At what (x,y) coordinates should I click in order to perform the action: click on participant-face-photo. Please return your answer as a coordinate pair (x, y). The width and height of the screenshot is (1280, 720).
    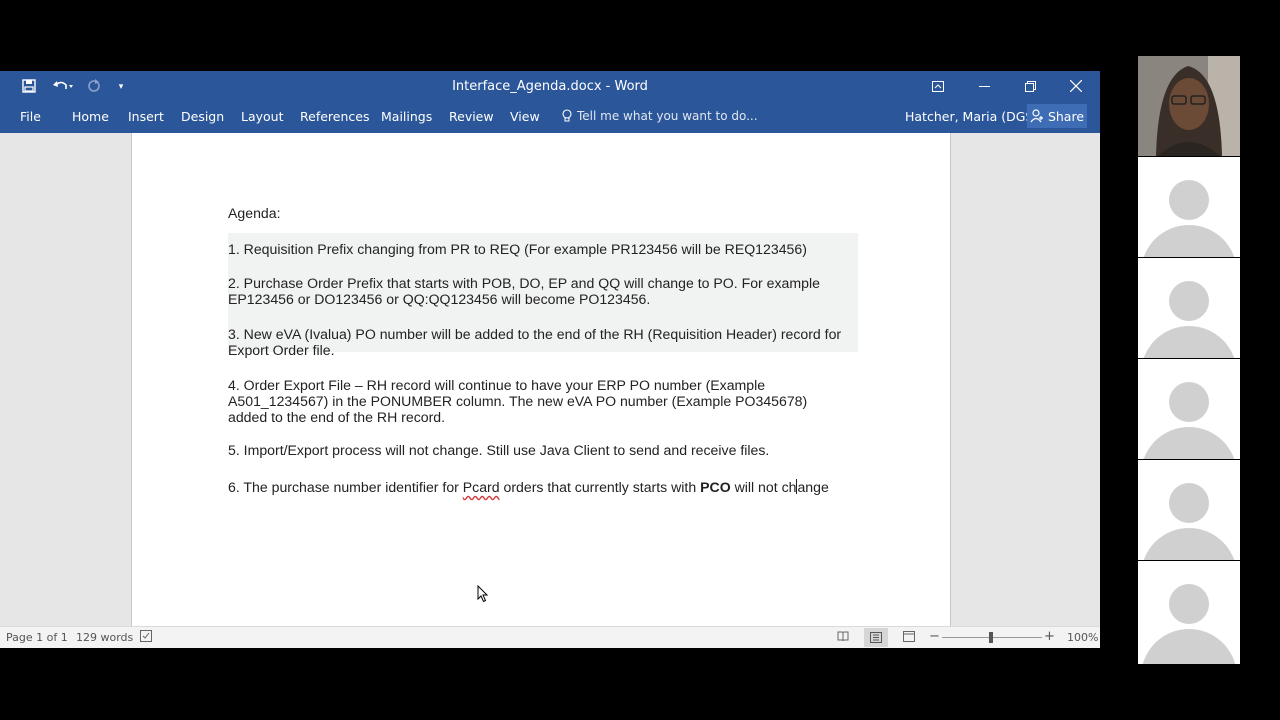
    Looking at the image, I should click on (1189, 106).